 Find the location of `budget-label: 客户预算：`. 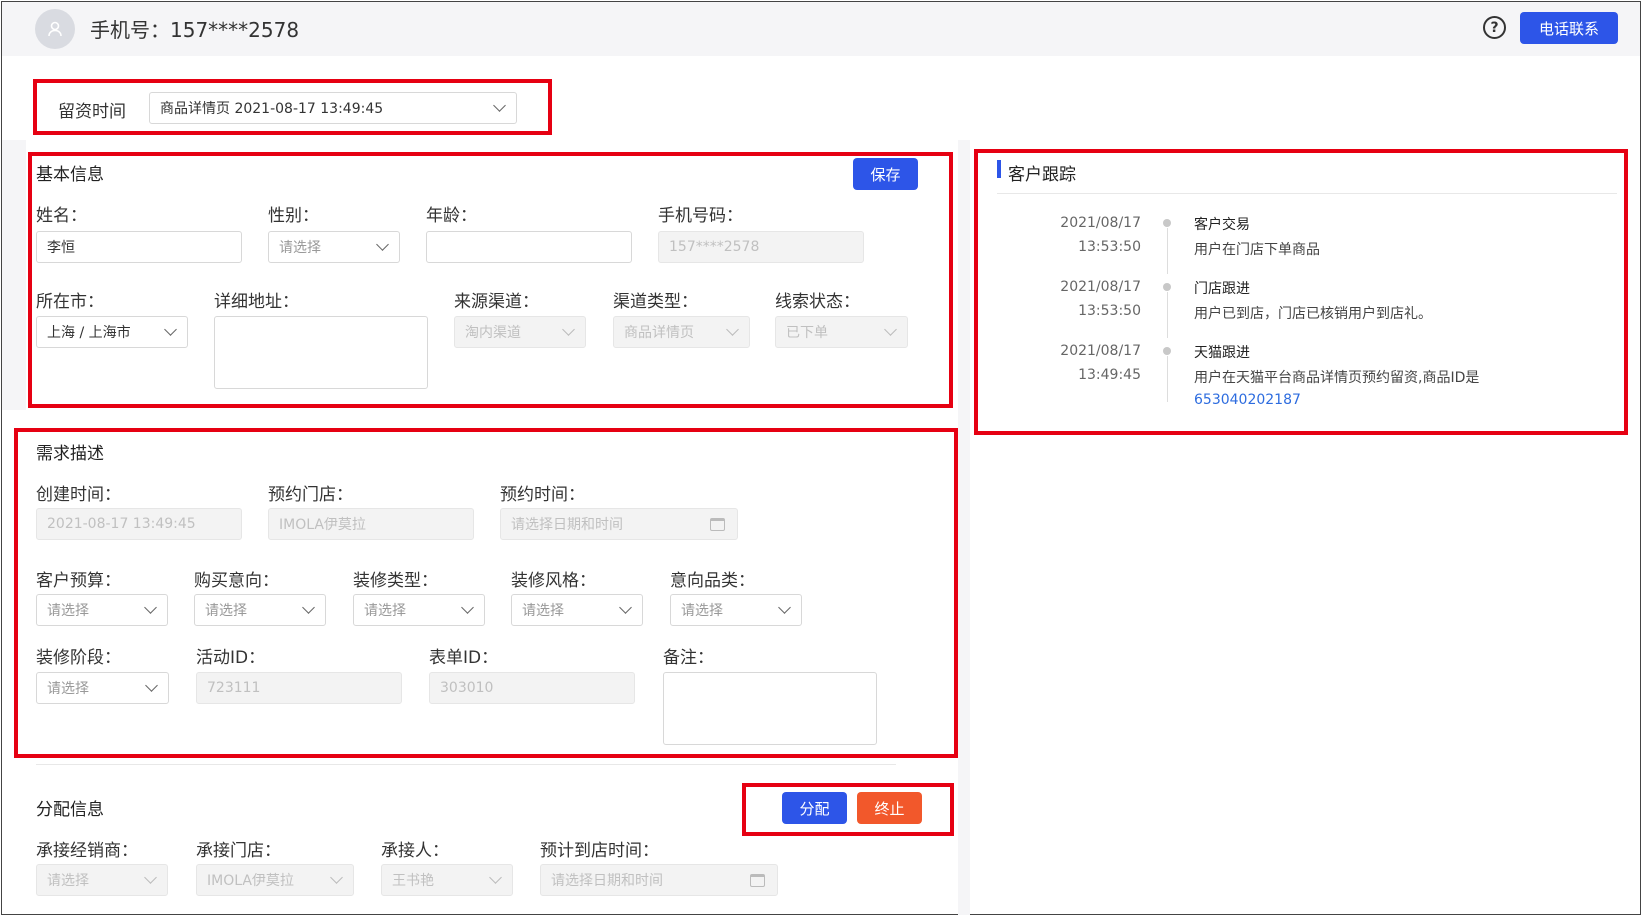

budget-label: 客户预算： is located at coordinates (78, 581).